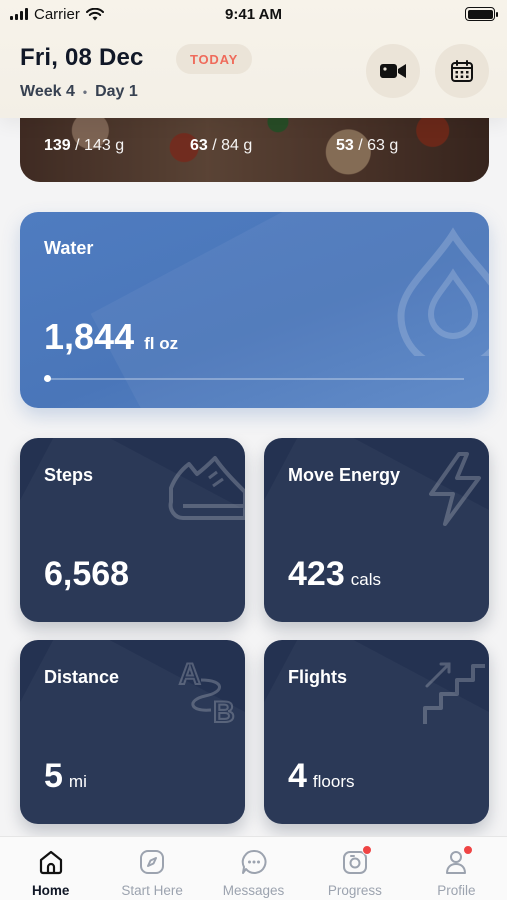 This screenshot has height=900, width=507. Describe the element at coordinates (221, 145) in the screenshot. I see `macro-value: 63 / 84 g` at that location.